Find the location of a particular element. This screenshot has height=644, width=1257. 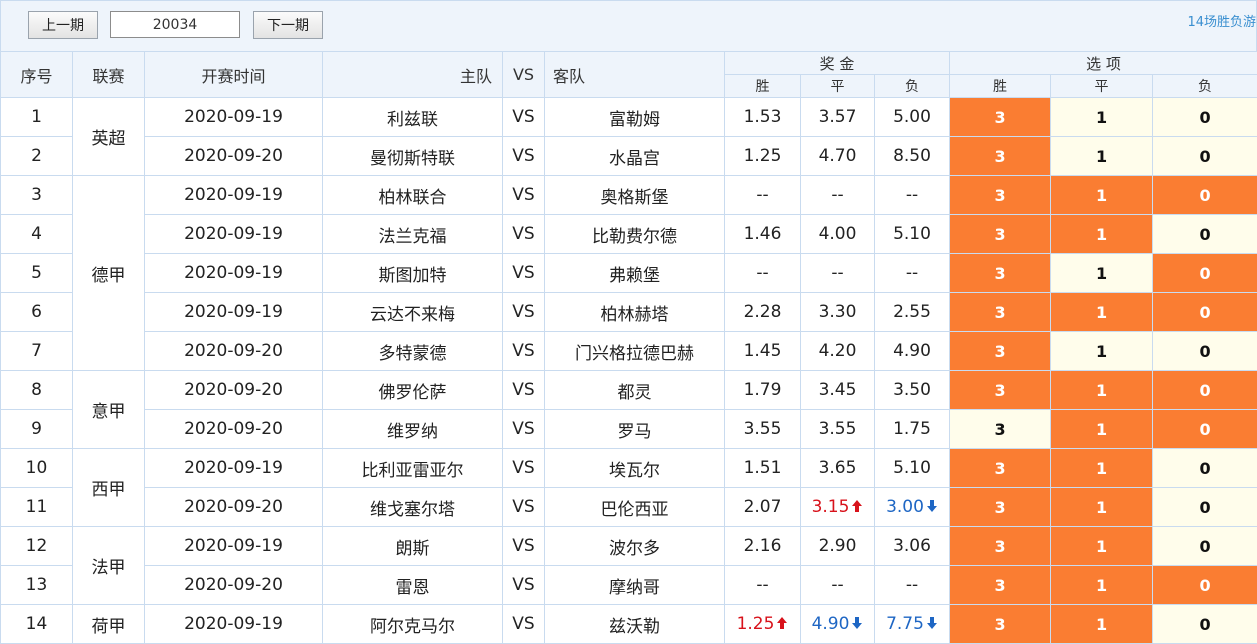

match-index: 2 is located at coordinates (37, 156).